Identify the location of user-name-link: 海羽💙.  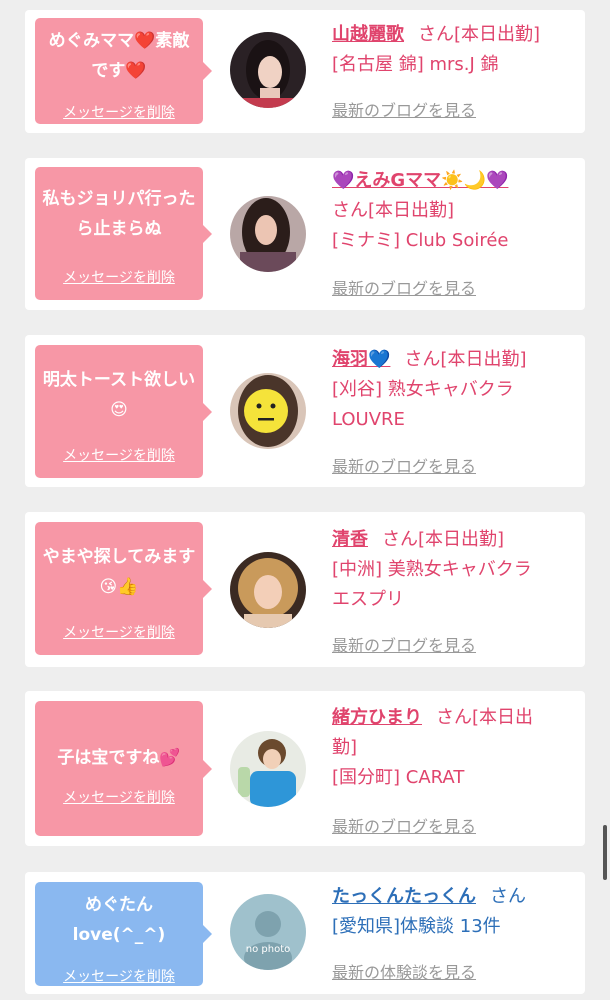
(361, 359).